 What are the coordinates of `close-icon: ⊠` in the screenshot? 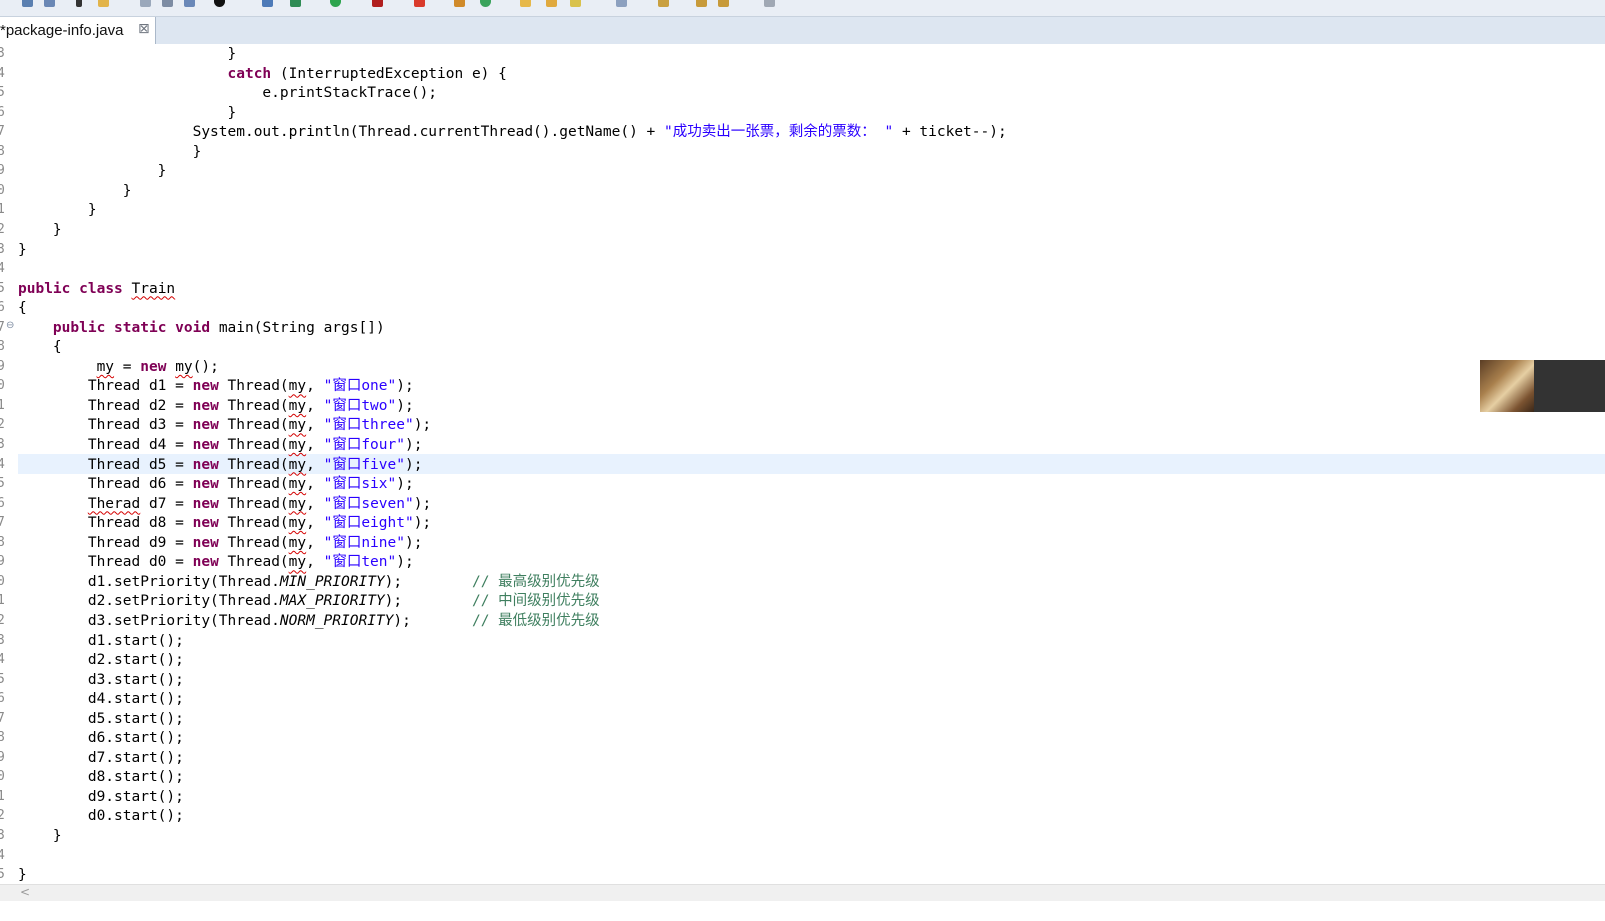 It's located at (144, 29).